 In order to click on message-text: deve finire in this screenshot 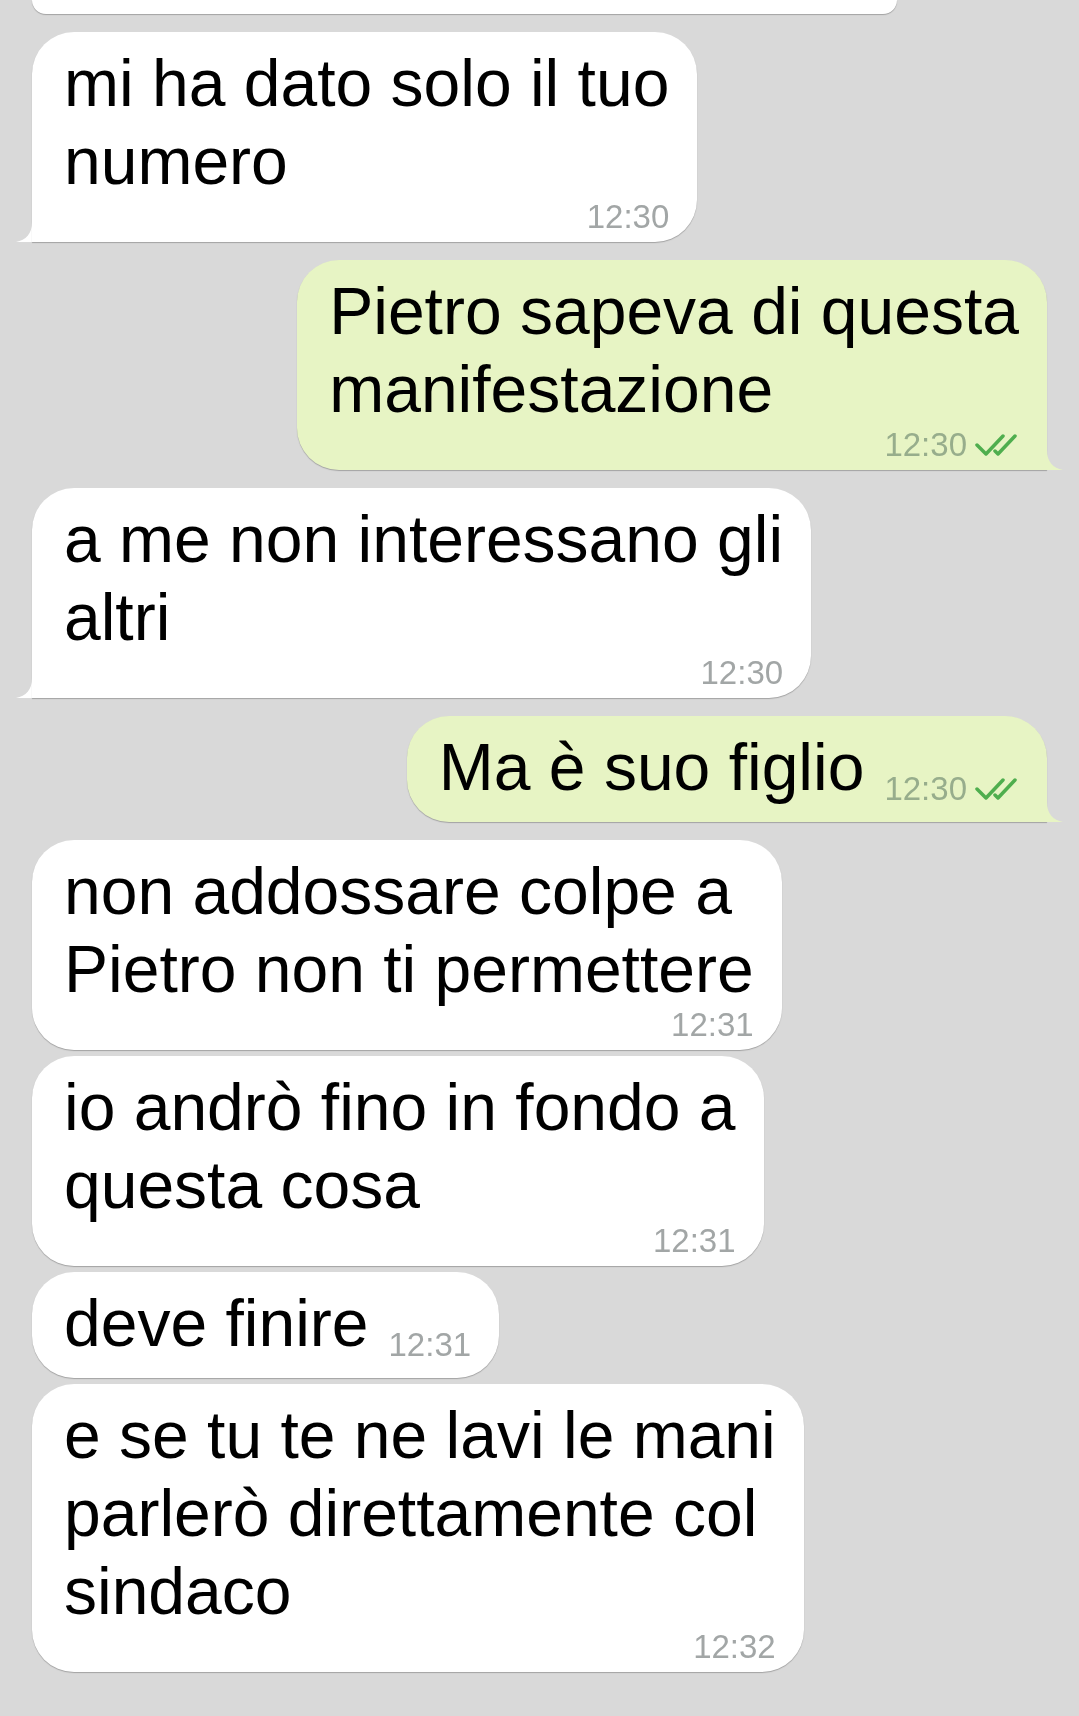, I will do `click(216, 1323)`.